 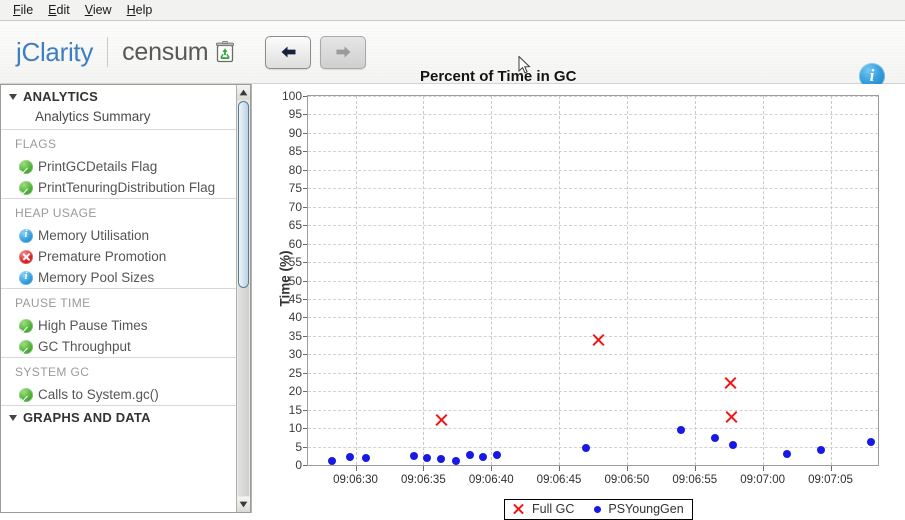 I want to click on sidebar-section-graphs-and-data: GRAPHS AND DATA, so click(x=118, y=417).